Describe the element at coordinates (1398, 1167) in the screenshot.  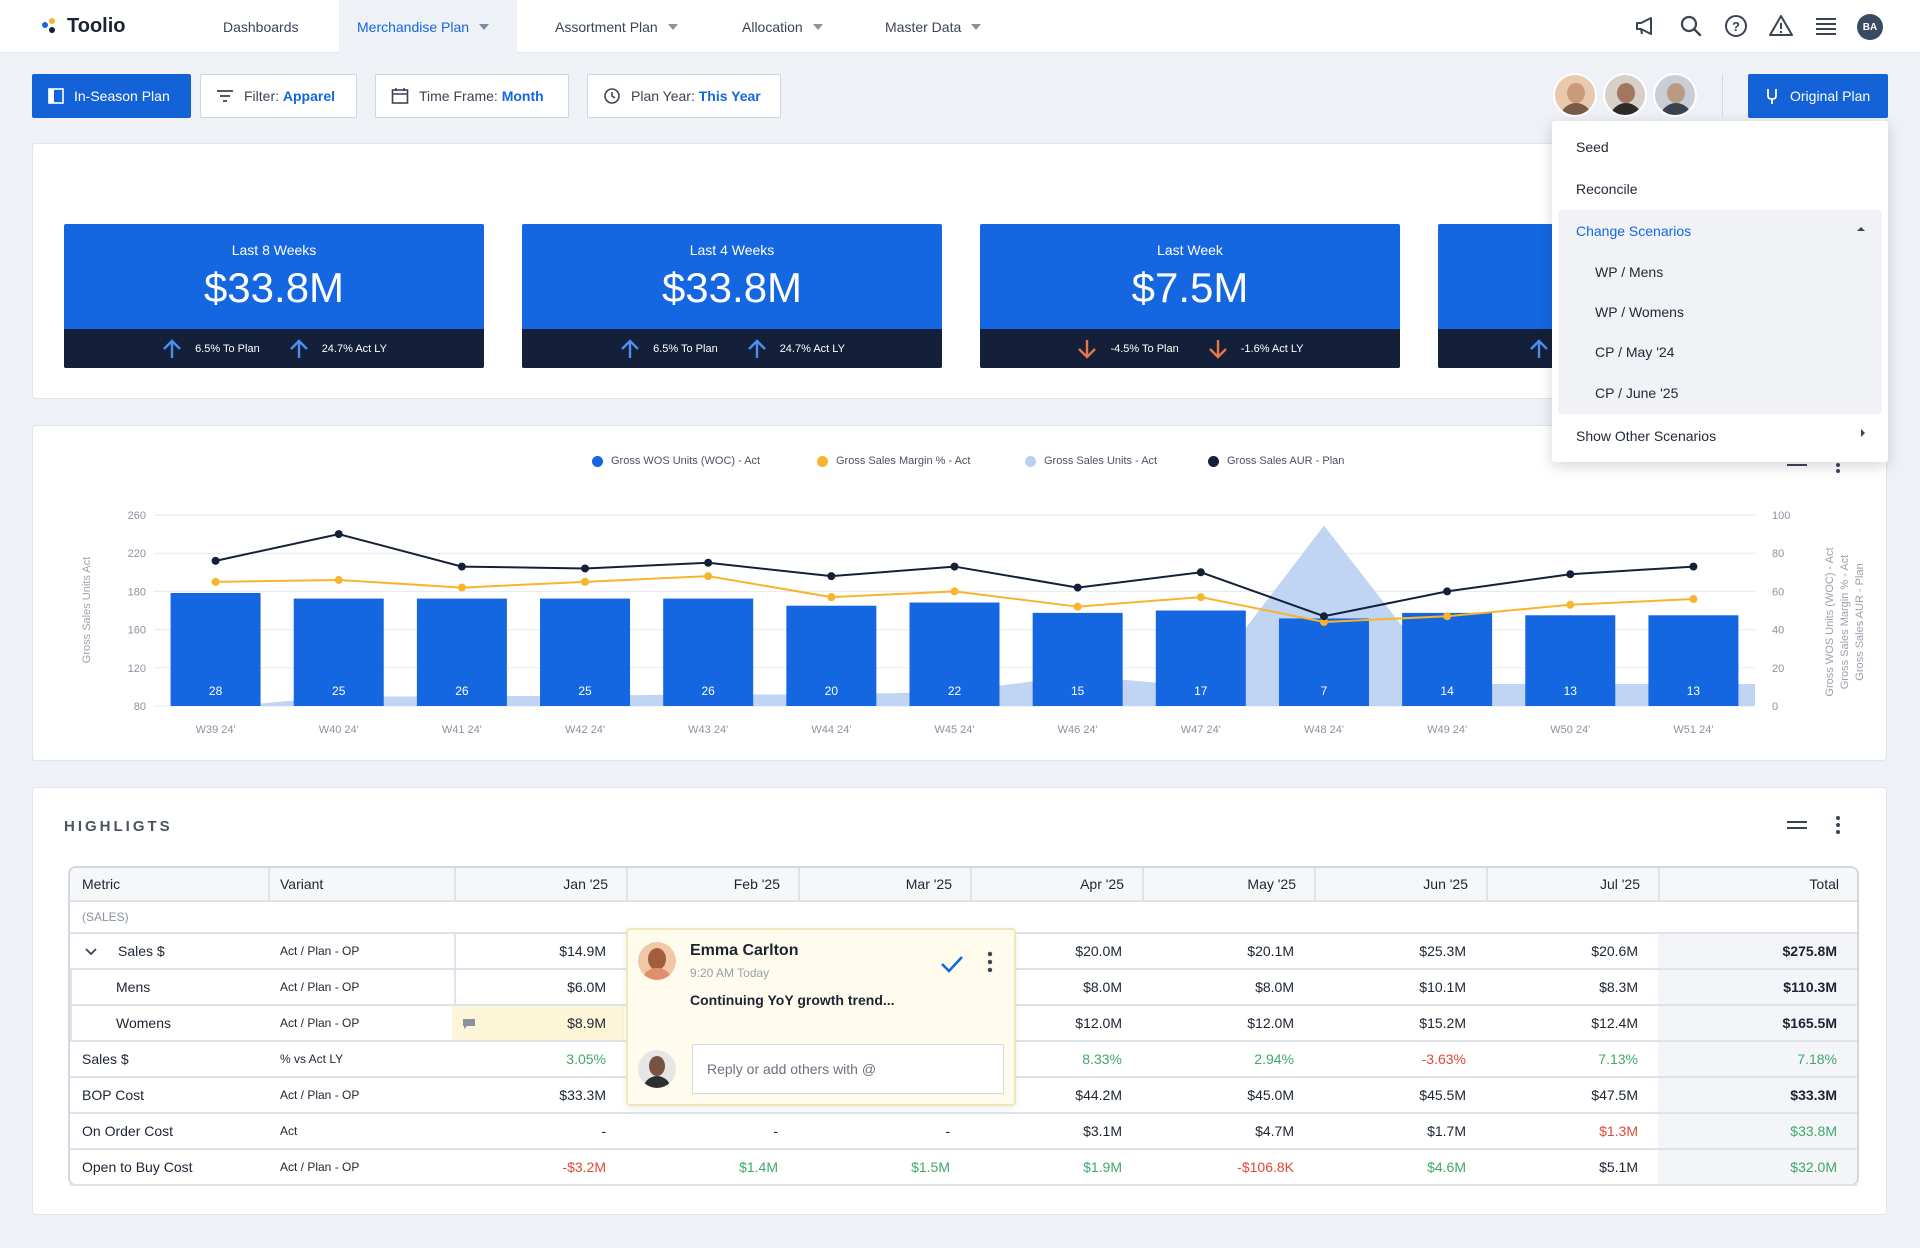
I see `value-cell: $4.6M` at that location.